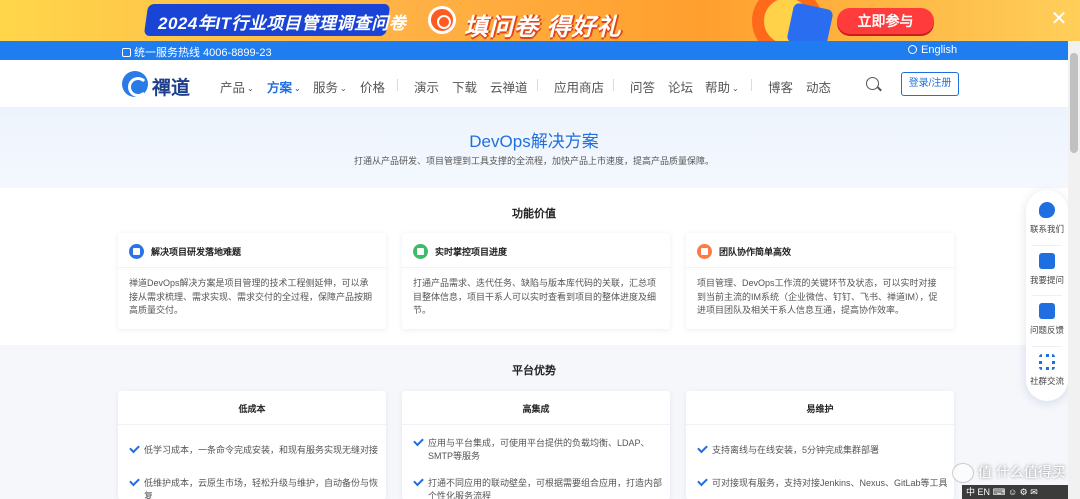  I want to click on advantage-card-title: 高集成, so click(536, 409).